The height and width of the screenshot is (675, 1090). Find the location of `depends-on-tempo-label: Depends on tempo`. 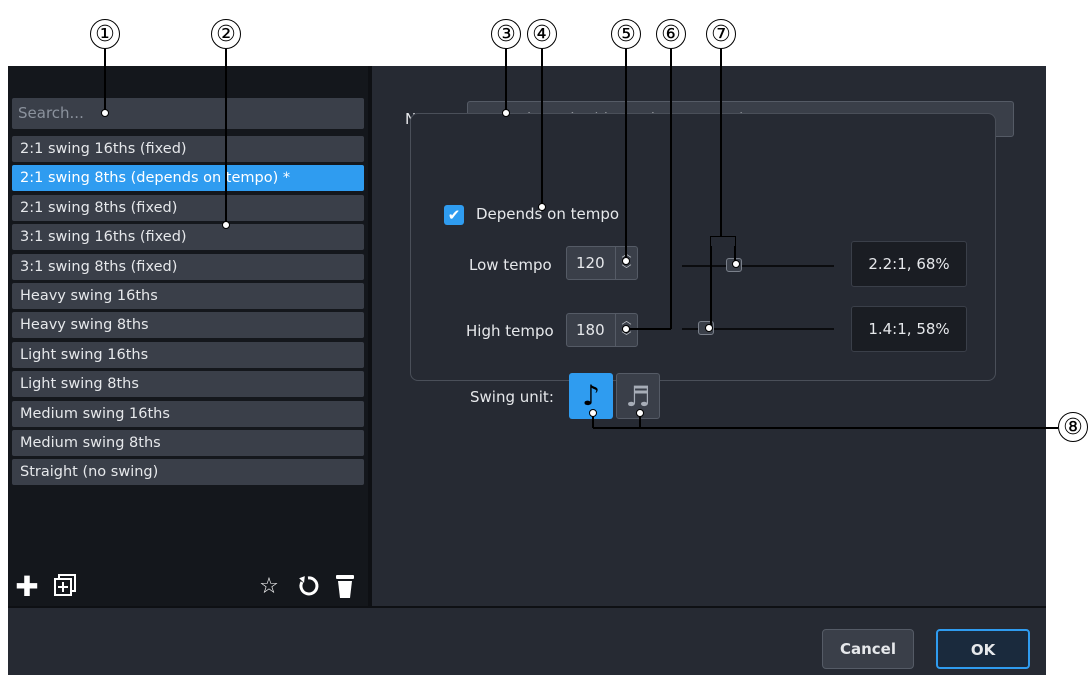

depends-on-tempo-label: Depends on tempo is located at coordinates (548, 214).